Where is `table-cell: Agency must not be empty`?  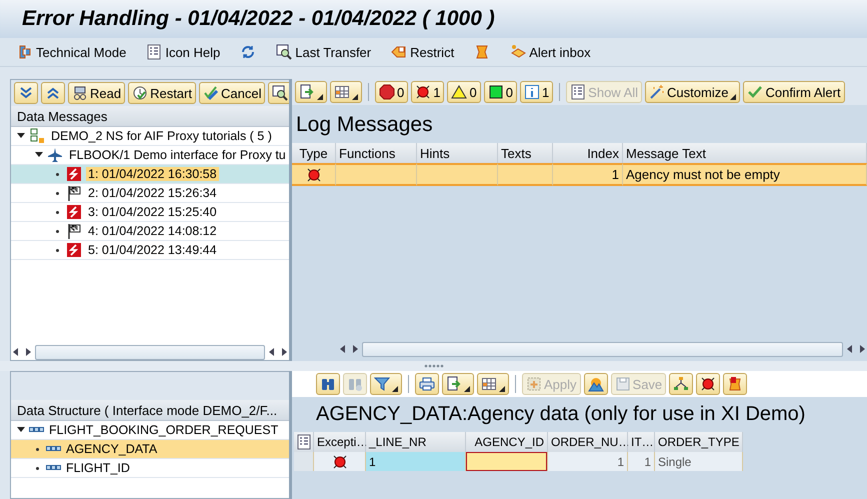
table-cell: Agency must not be empty is located at coordinates (745, 174).